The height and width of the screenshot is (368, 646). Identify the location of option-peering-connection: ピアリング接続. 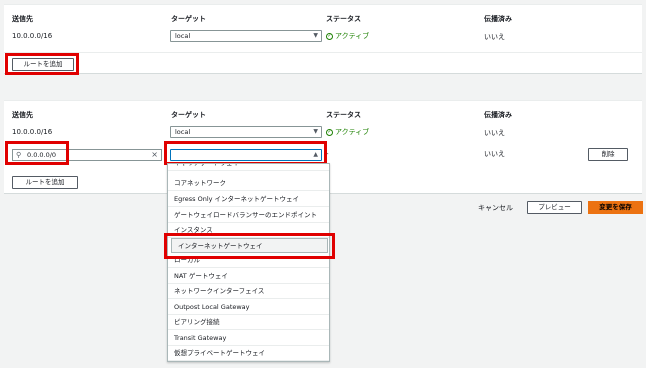
(248, 322).